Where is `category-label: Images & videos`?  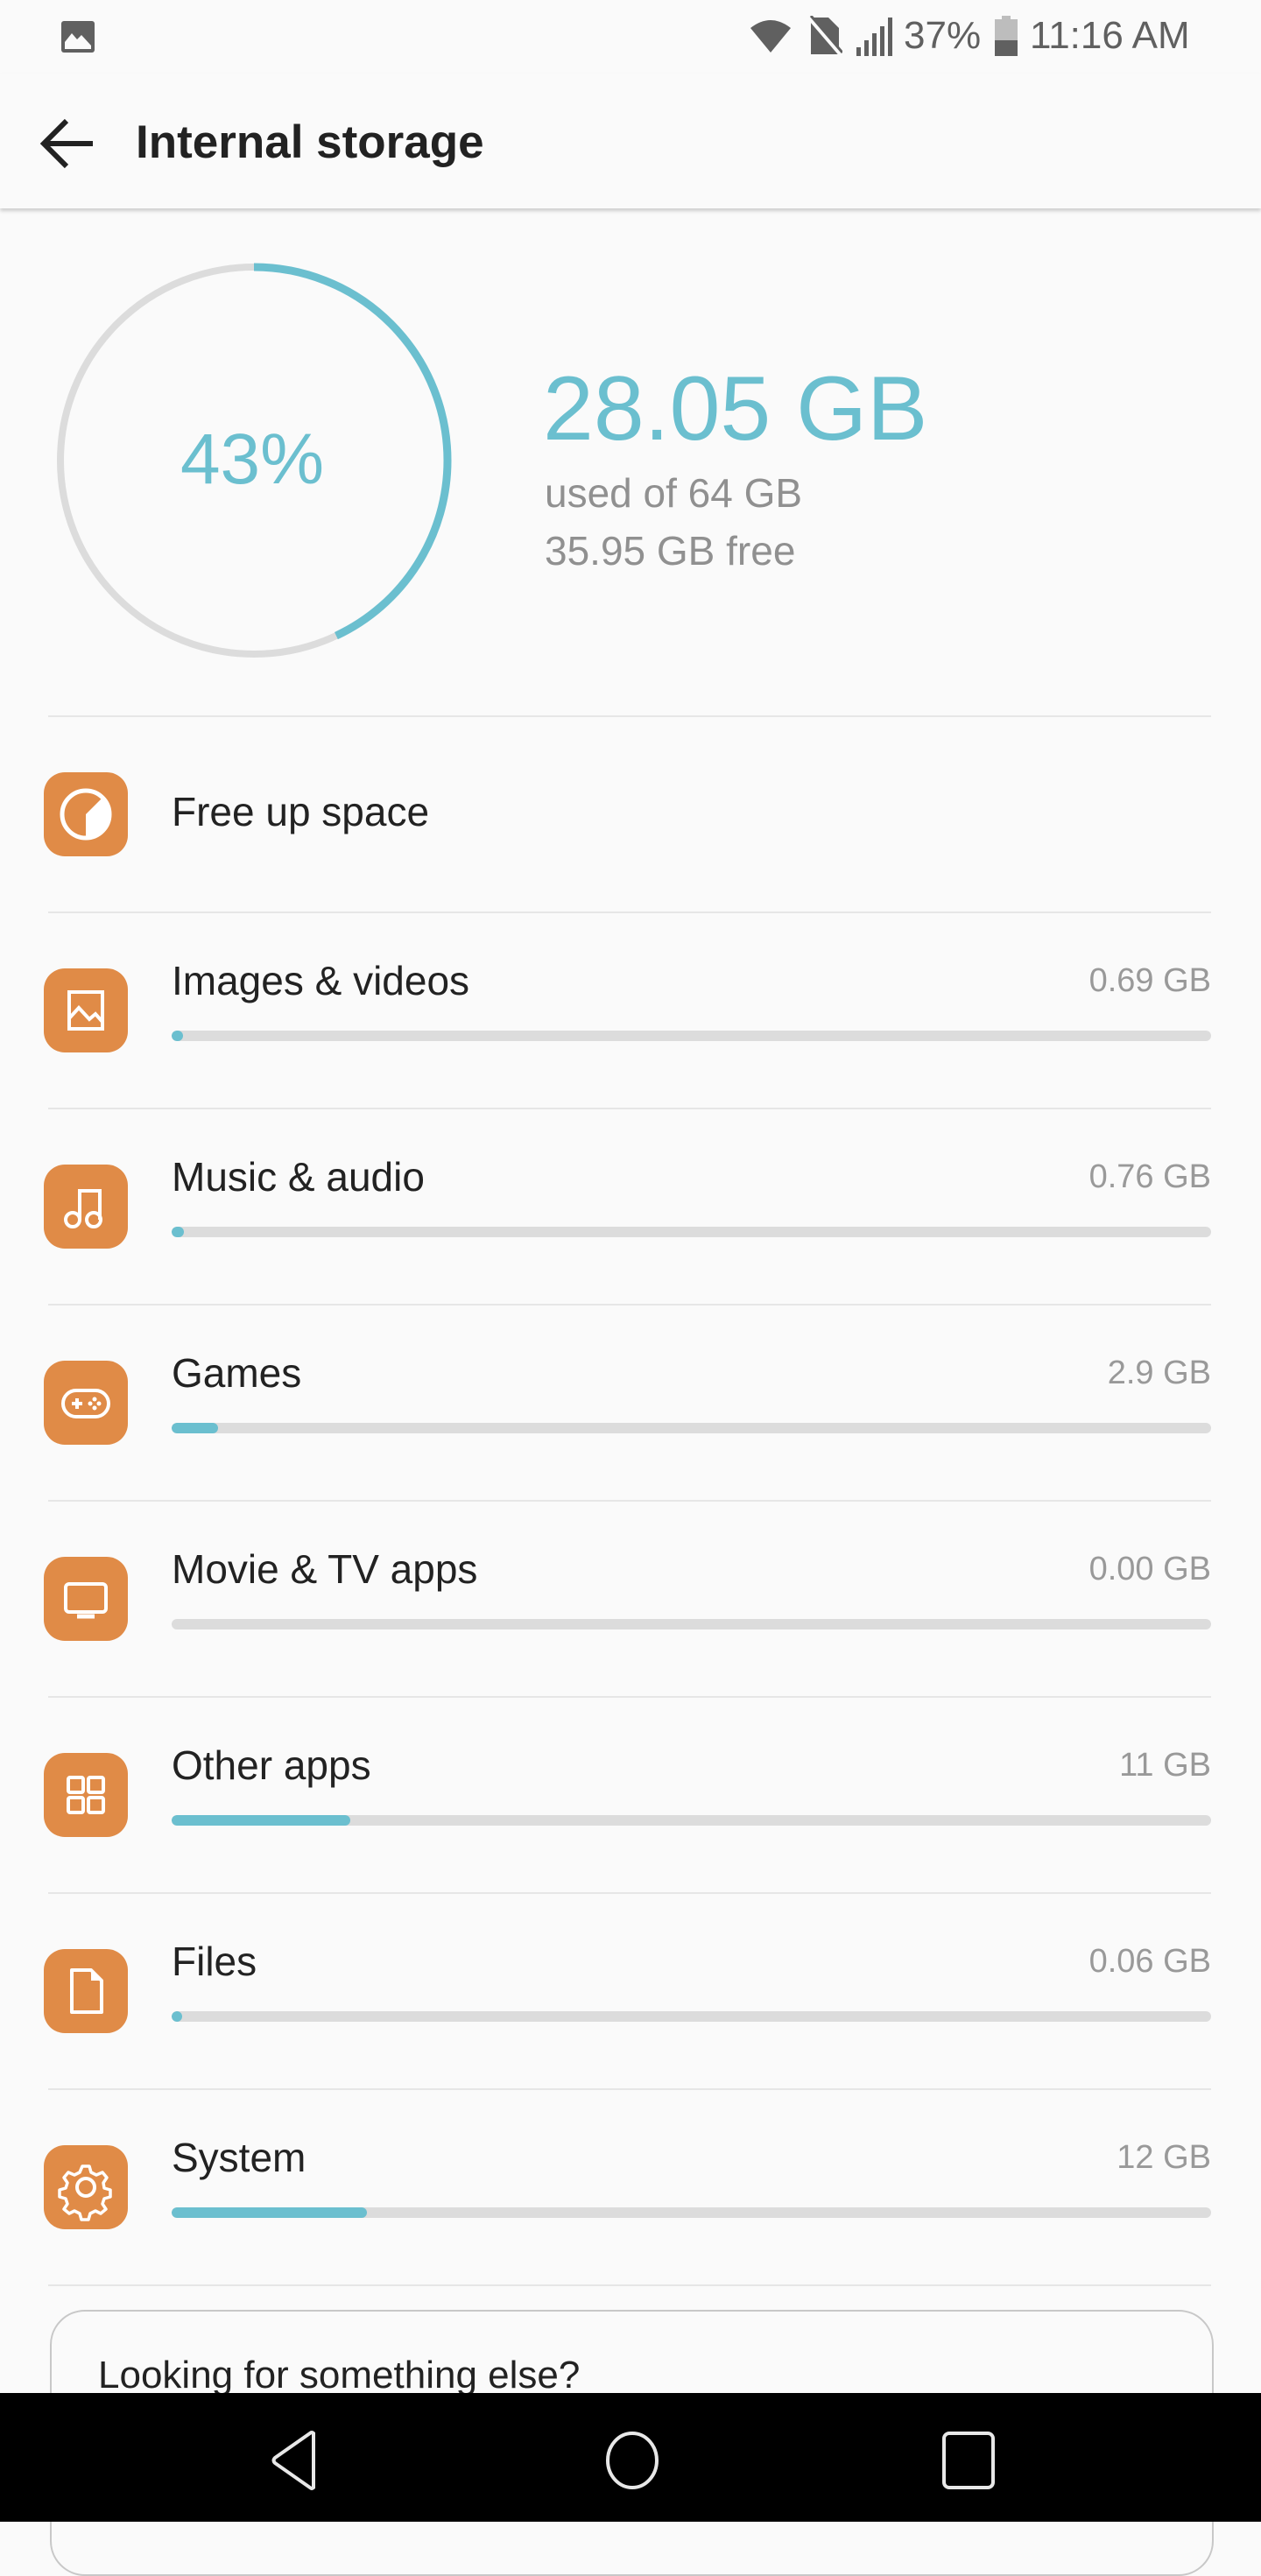 category-label: Images & videos is located at coordinates (321, 980).